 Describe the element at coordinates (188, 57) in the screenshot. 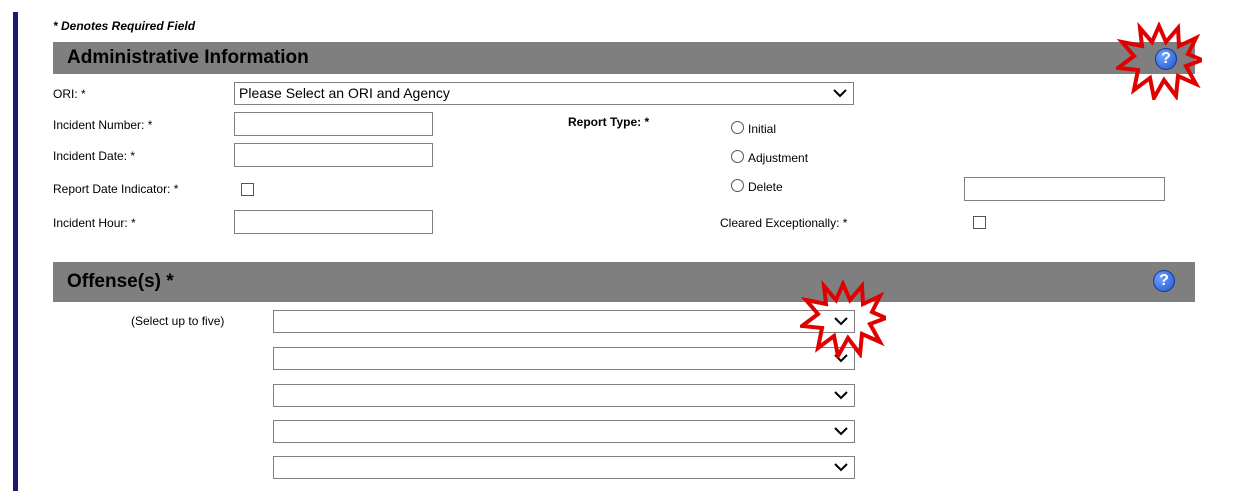

I see `section-title-administrative: Administrative Information` at that location.